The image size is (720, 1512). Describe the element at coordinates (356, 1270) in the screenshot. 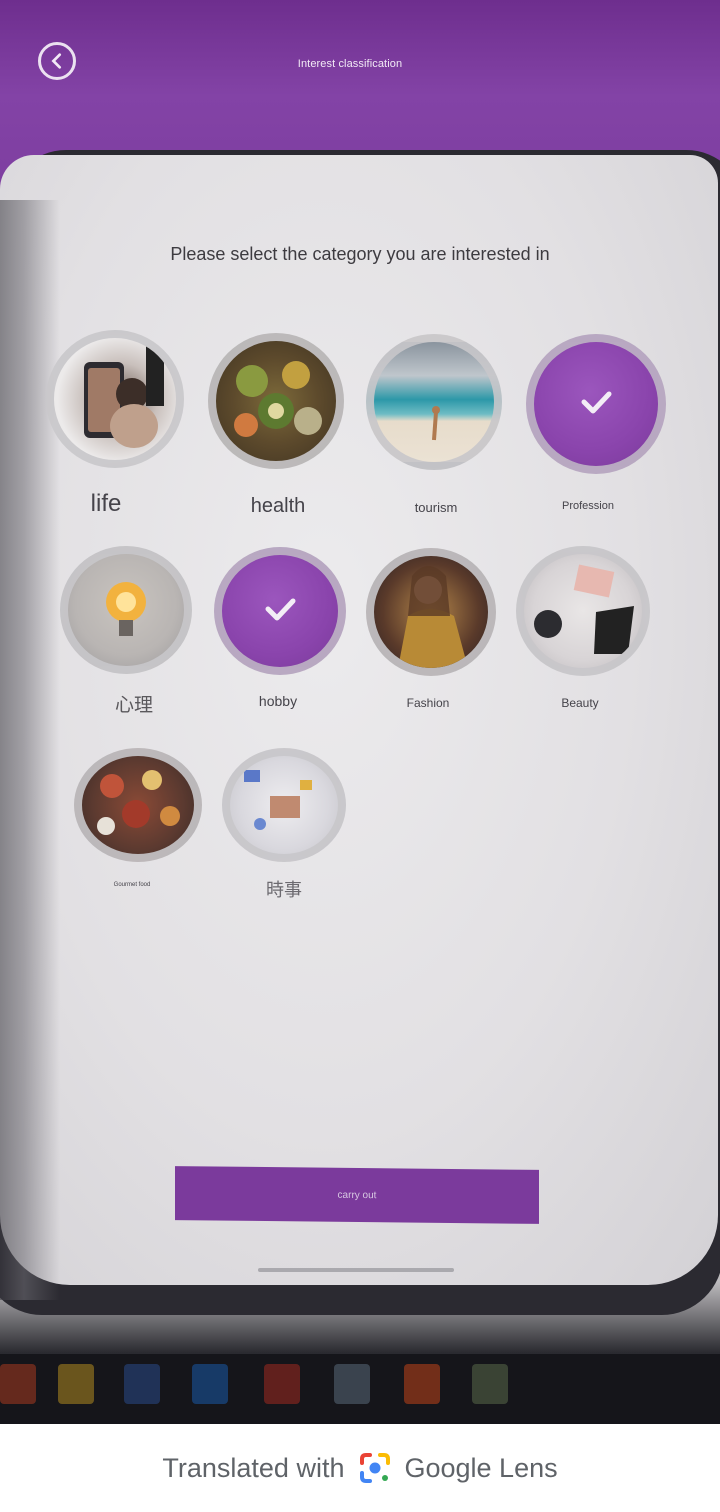

I see `home-indicator` at that location.